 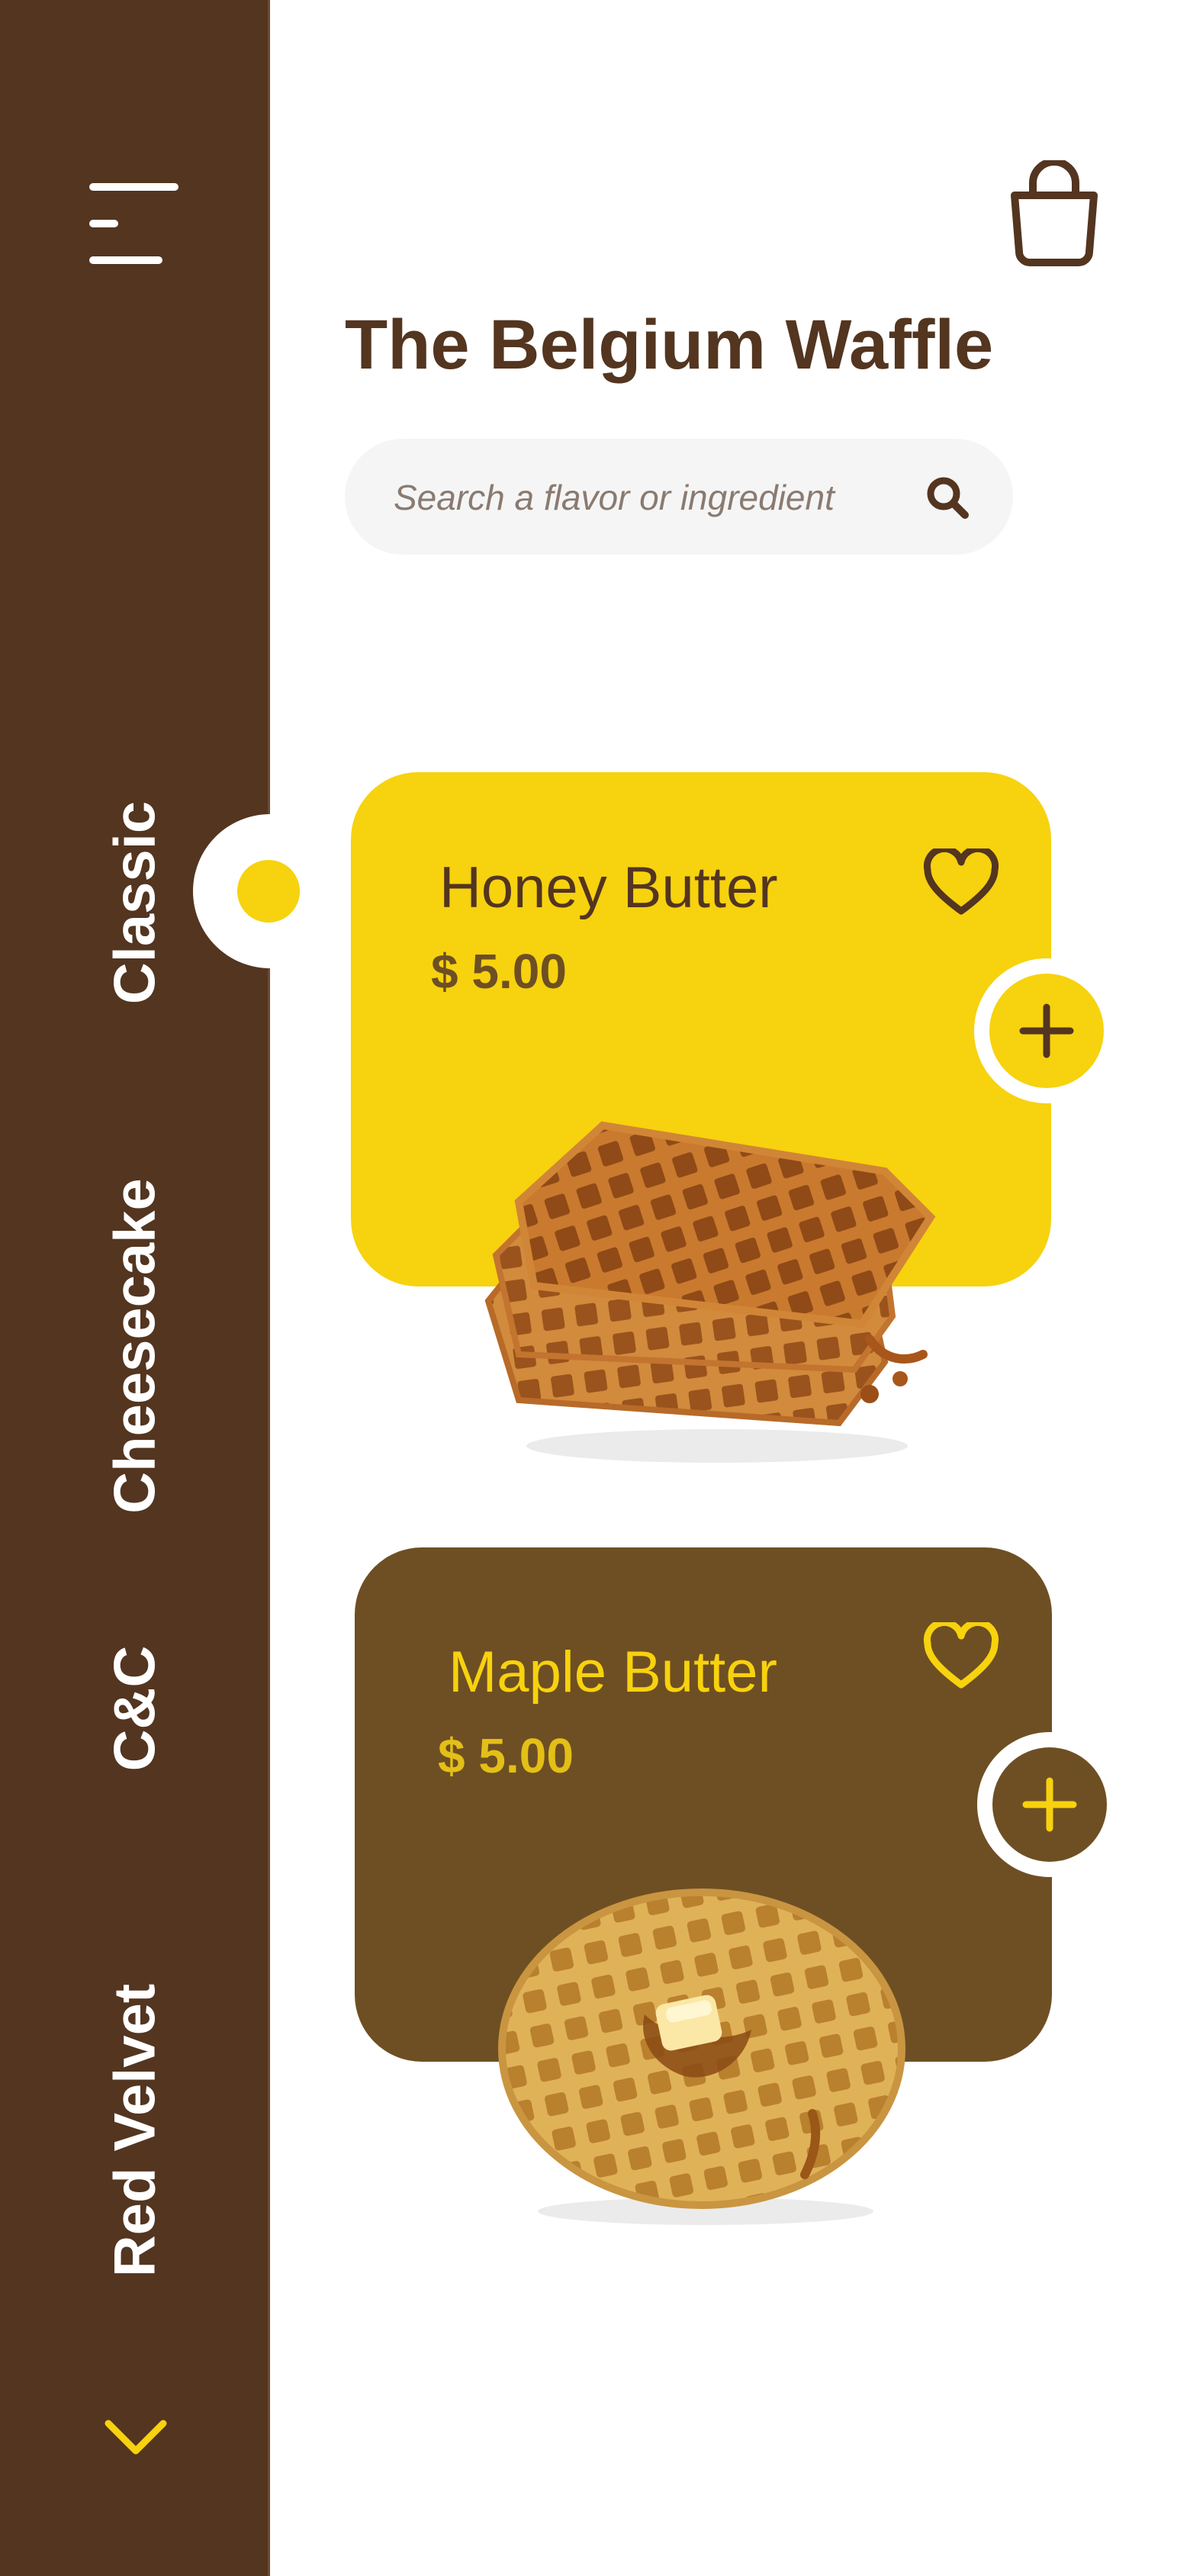 I want to click on chevron-down-icon, so click(x=136, y=2438).